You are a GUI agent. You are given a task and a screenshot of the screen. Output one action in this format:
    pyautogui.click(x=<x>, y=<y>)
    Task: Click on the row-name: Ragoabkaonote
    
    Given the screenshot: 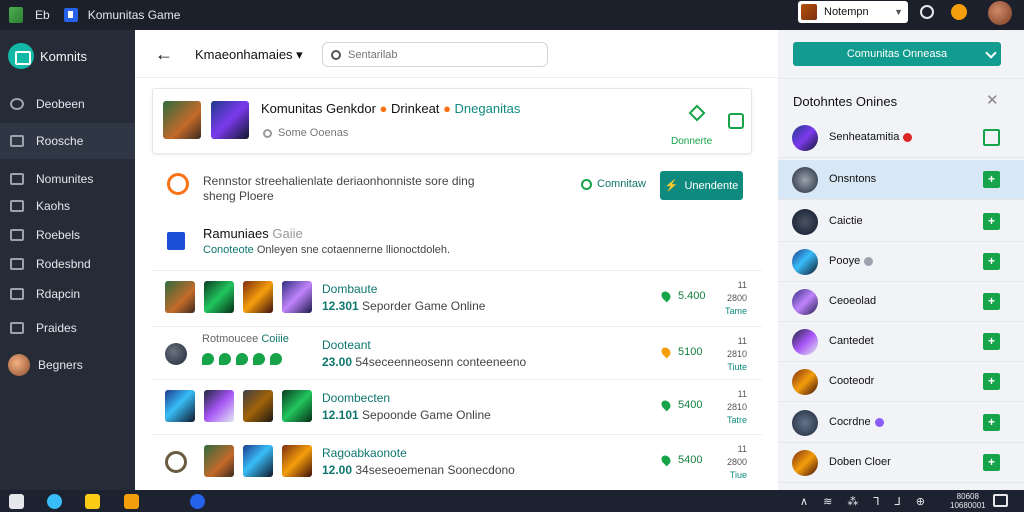 What is the action you would take?
    pyautogui.click(x=364, y=453)
    